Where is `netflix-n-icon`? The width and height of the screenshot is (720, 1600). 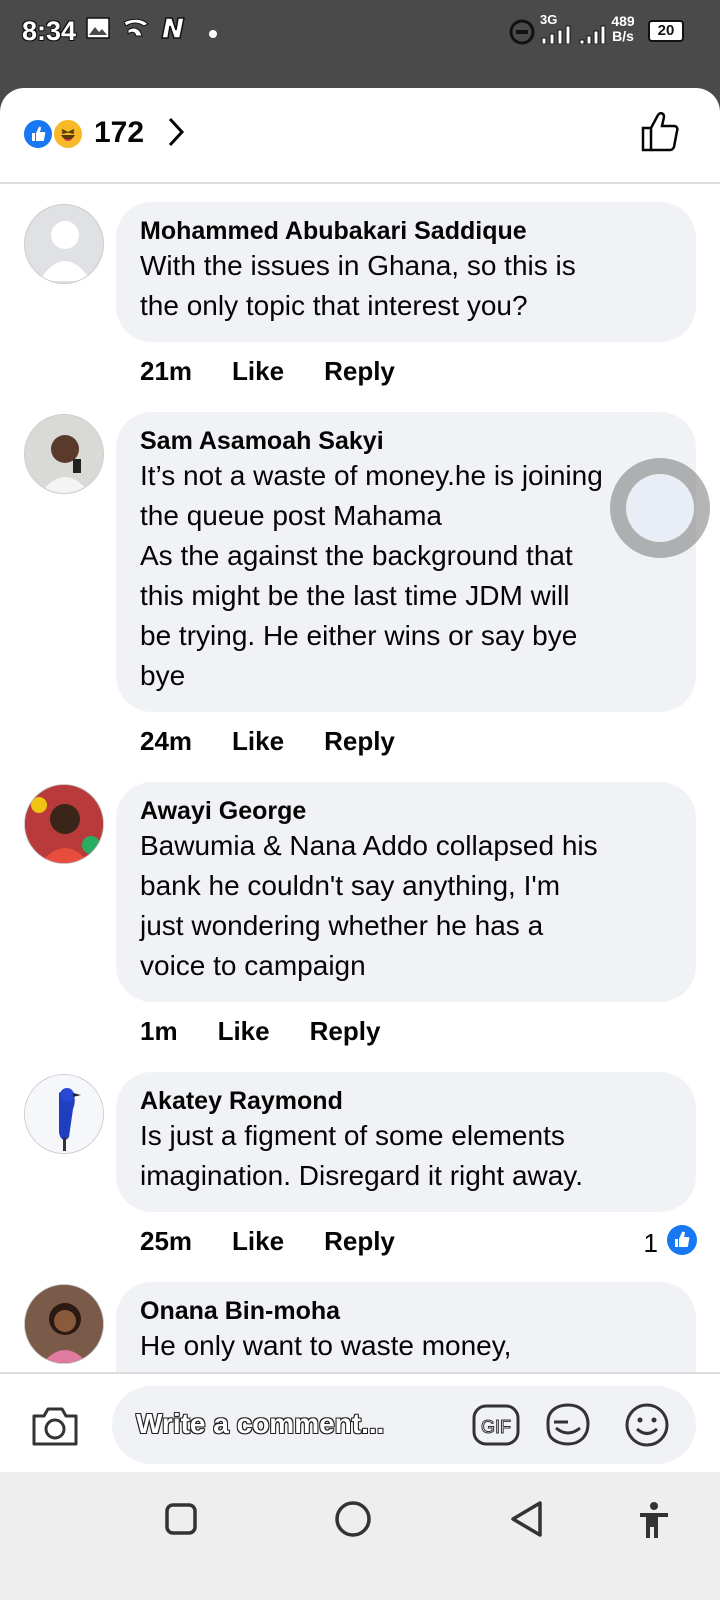
netflix-n-icon is located at coordinates (174, 30).